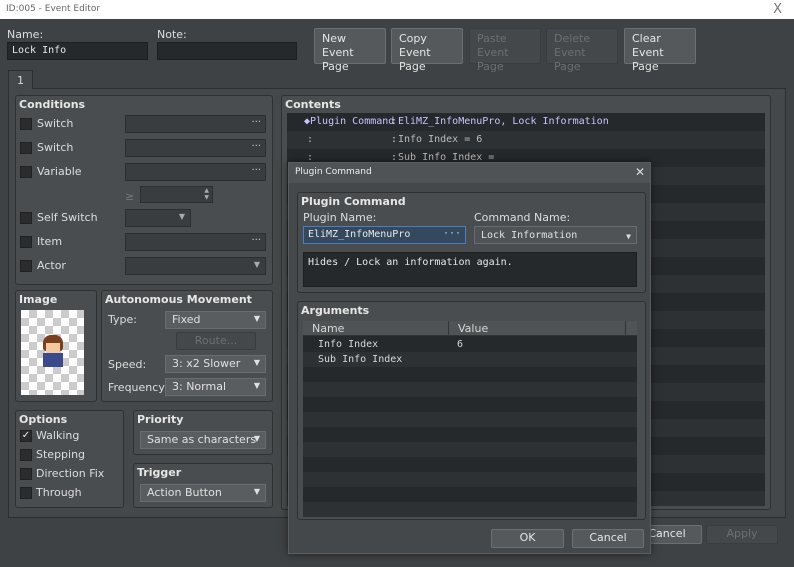  What do you see at coordinates (310, 139) in the screenshot?
I see `command-head: :` at bounding box center [310, 139].